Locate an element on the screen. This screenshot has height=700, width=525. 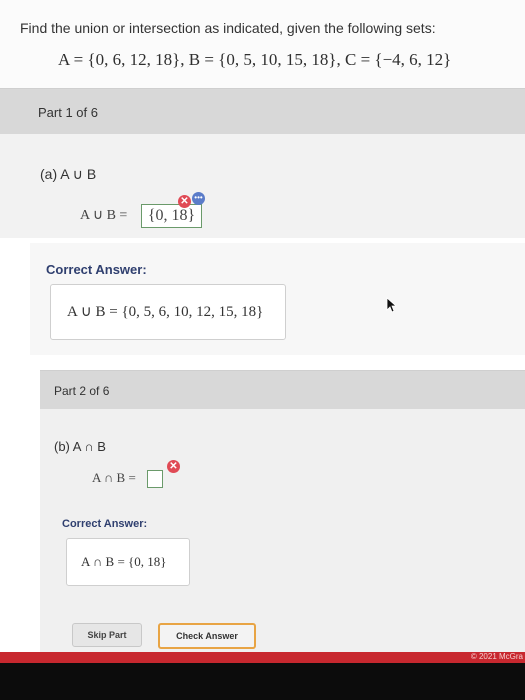
part-a-correct-text: A ∪ B = {0, 5, 6, 10, 12, 15, 18} is located at coordinates (165, 312).